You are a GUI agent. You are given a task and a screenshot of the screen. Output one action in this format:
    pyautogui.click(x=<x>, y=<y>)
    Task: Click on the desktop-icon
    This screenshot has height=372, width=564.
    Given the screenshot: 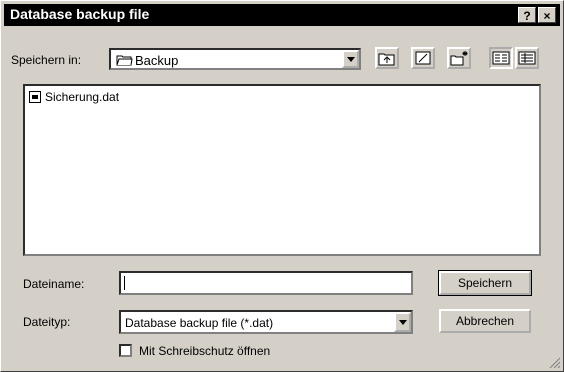 What is the action you would take?
    pyautogui.click(x=423, y=58)
    